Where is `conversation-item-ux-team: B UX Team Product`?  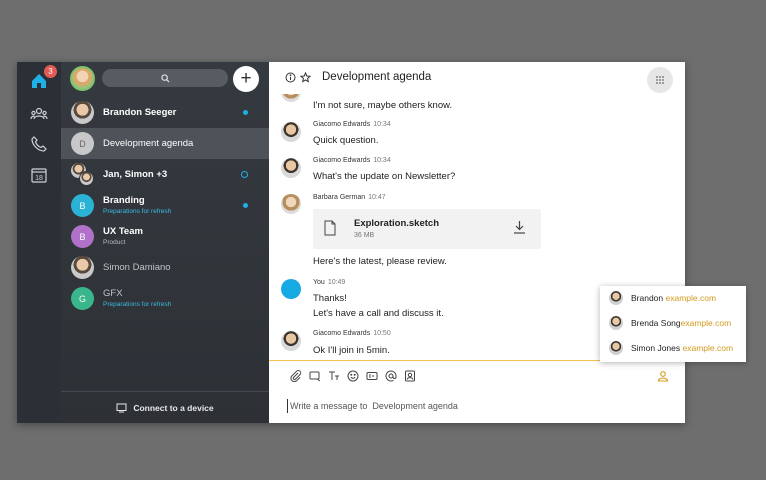 conversation-item-ux-team: B UX Team Product is located at coordinates (165, 236).